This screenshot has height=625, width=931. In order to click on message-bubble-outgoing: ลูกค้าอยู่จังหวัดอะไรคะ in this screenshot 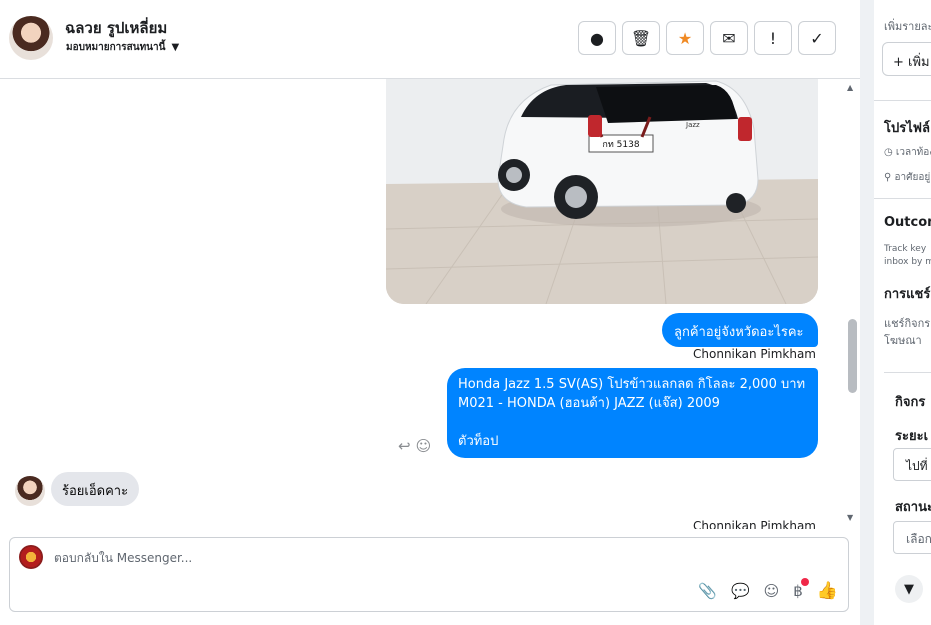, I will do `click(740, 330)`.